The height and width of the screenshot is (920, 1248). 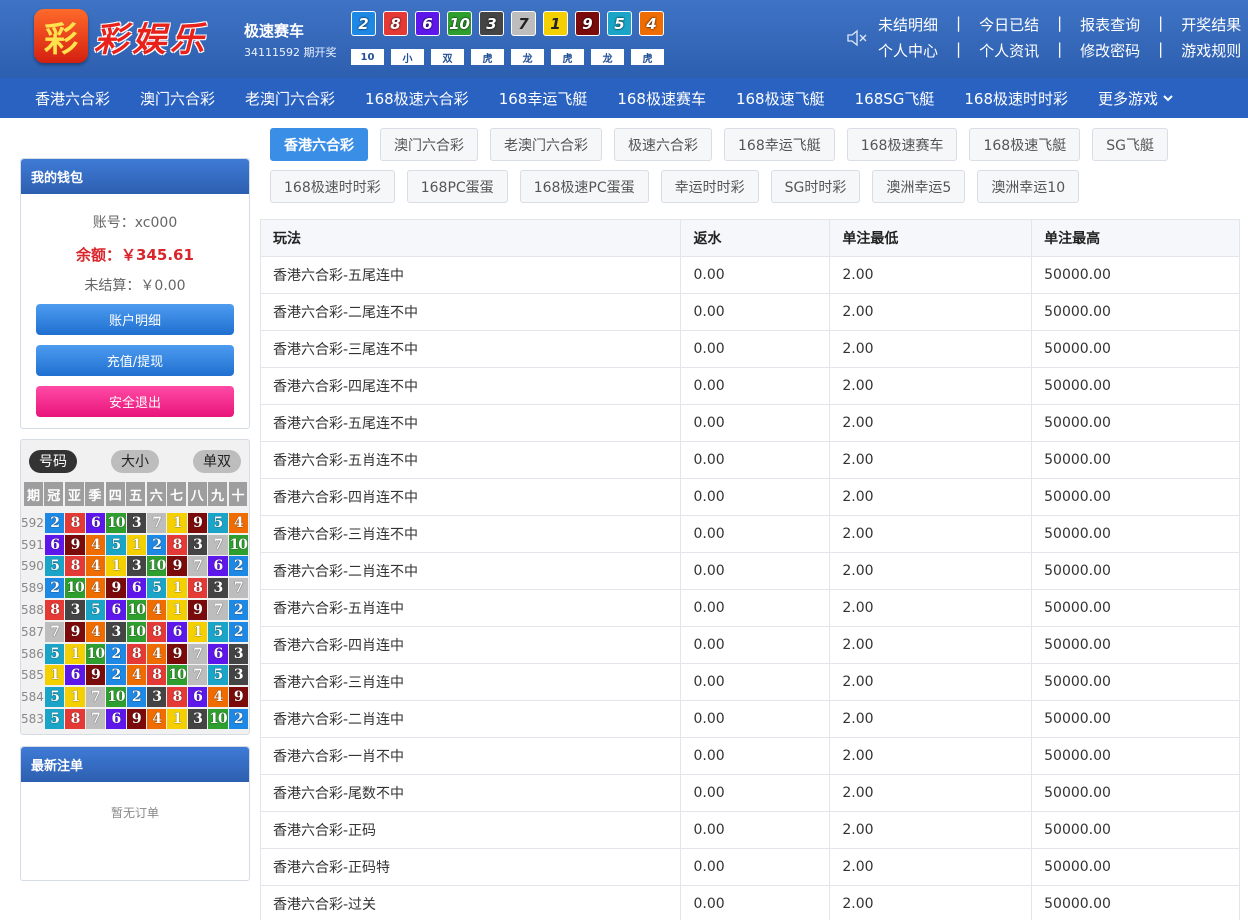 I want to click on result-ball: 7, so click(x=523, y=23).